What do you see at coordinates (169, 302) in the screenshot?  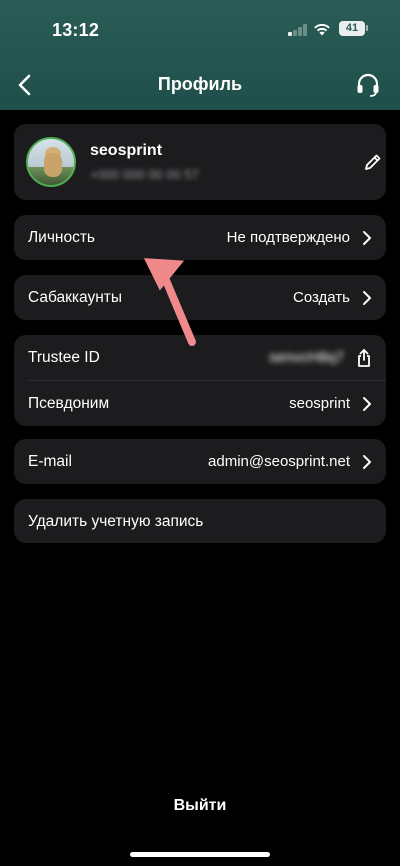 I see `annotation-arrow-icon` at bounding box center [169, 302].